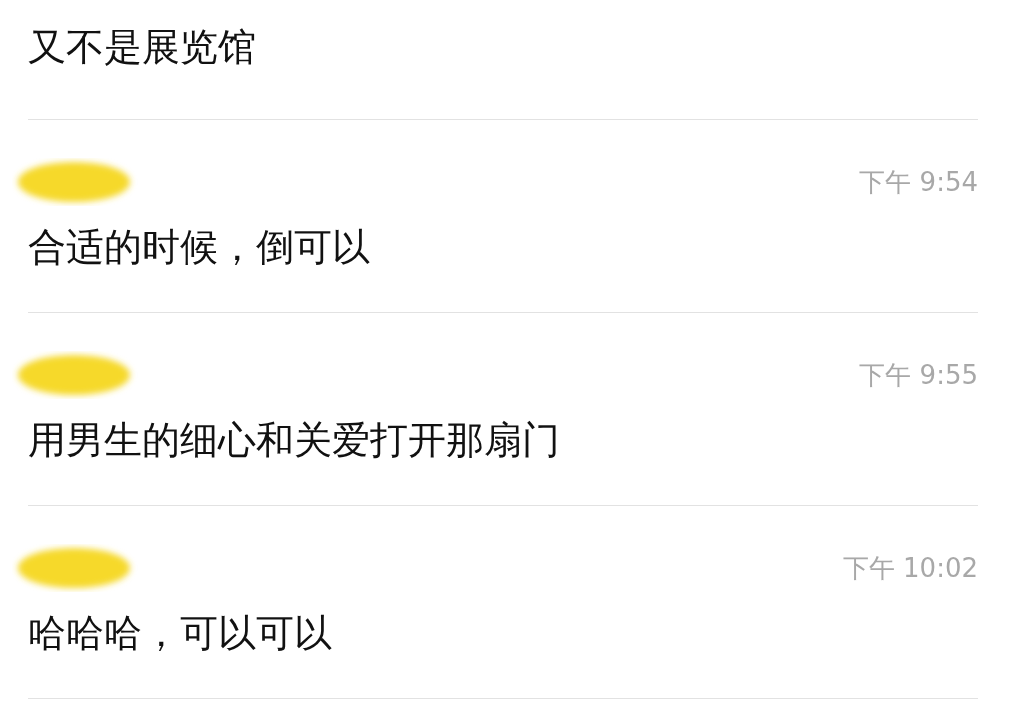 The height and width of the screenshot is (728, 1024). What do you see at coordinates (142, 47) in the screenshot?
I see `message-text: 又不是展览馆` at bounding box center [142, 47].